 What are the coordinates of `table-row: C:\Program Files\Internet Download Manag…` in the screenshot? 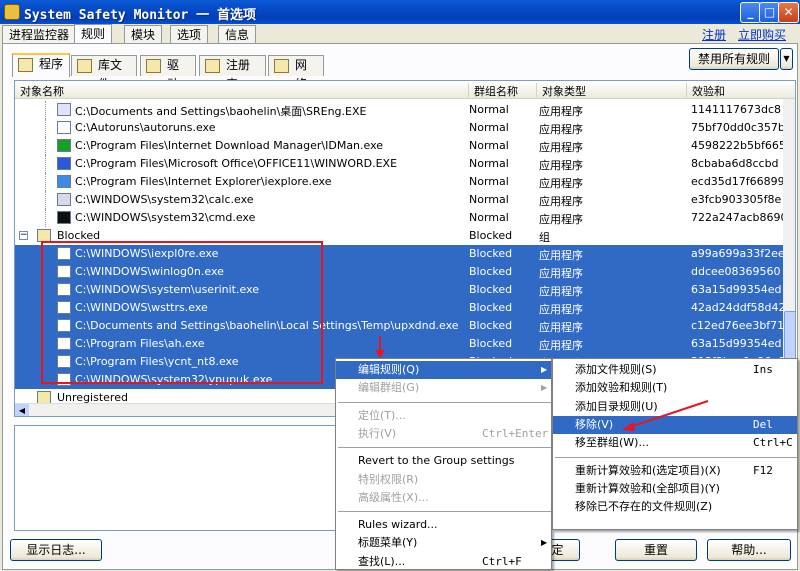 It's located at (400, 146).